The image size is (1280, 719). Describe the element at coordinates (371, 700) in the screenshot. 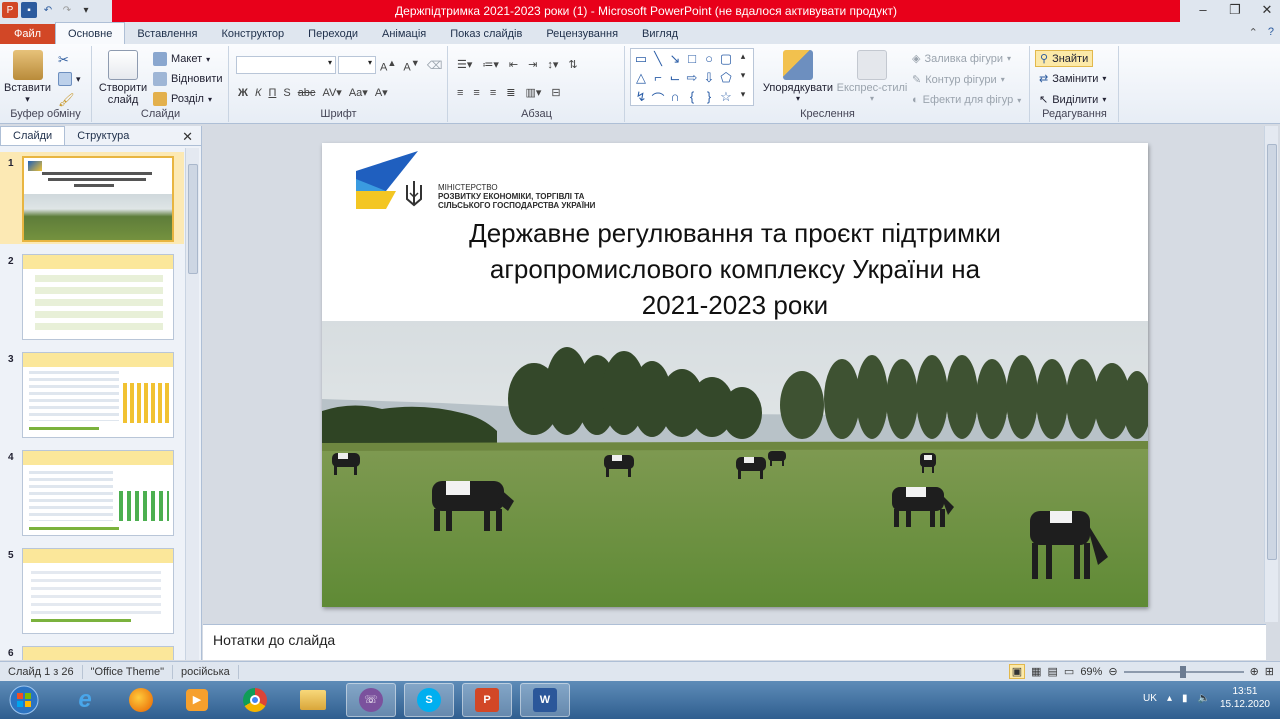

I see `viber-icon: ☏` at that location.